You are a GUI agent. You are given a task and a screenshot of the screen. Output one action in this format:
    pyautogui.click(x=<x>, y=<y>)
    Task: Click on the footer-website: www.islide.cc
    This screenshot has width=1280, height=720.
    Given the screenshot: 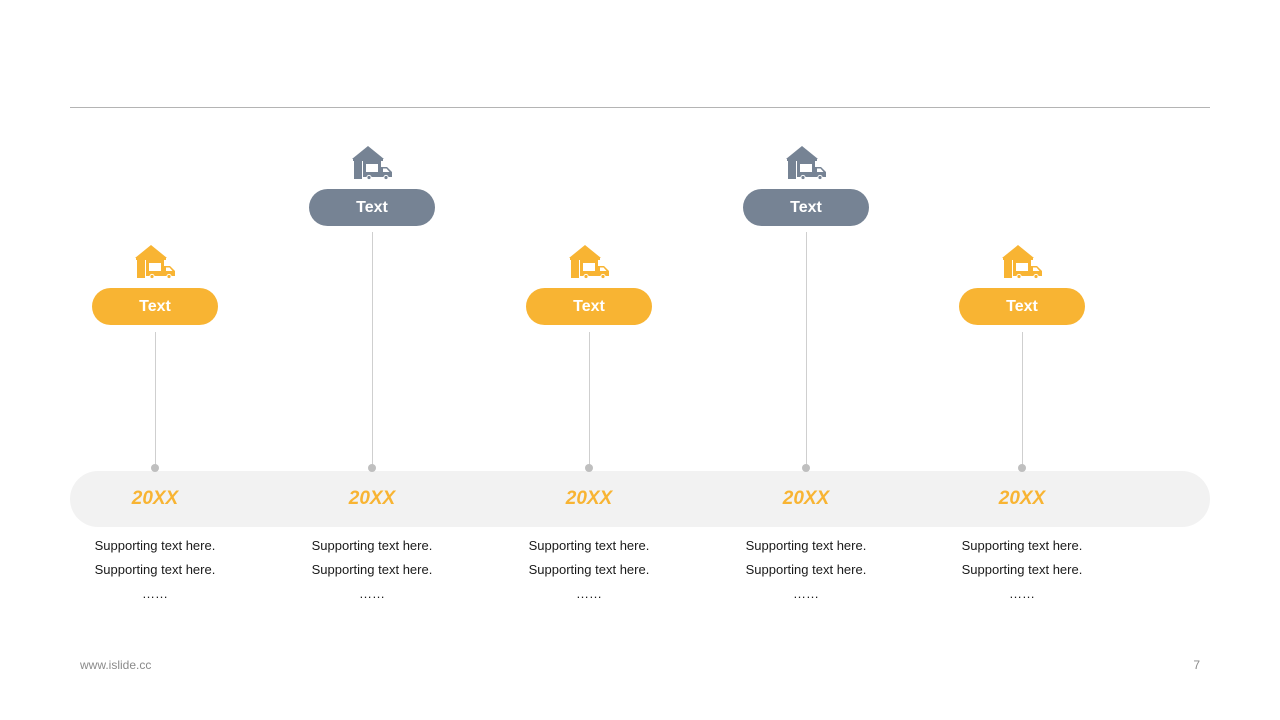 What is the action you would take?
    pyautogui.click(x=115, y=665)
    